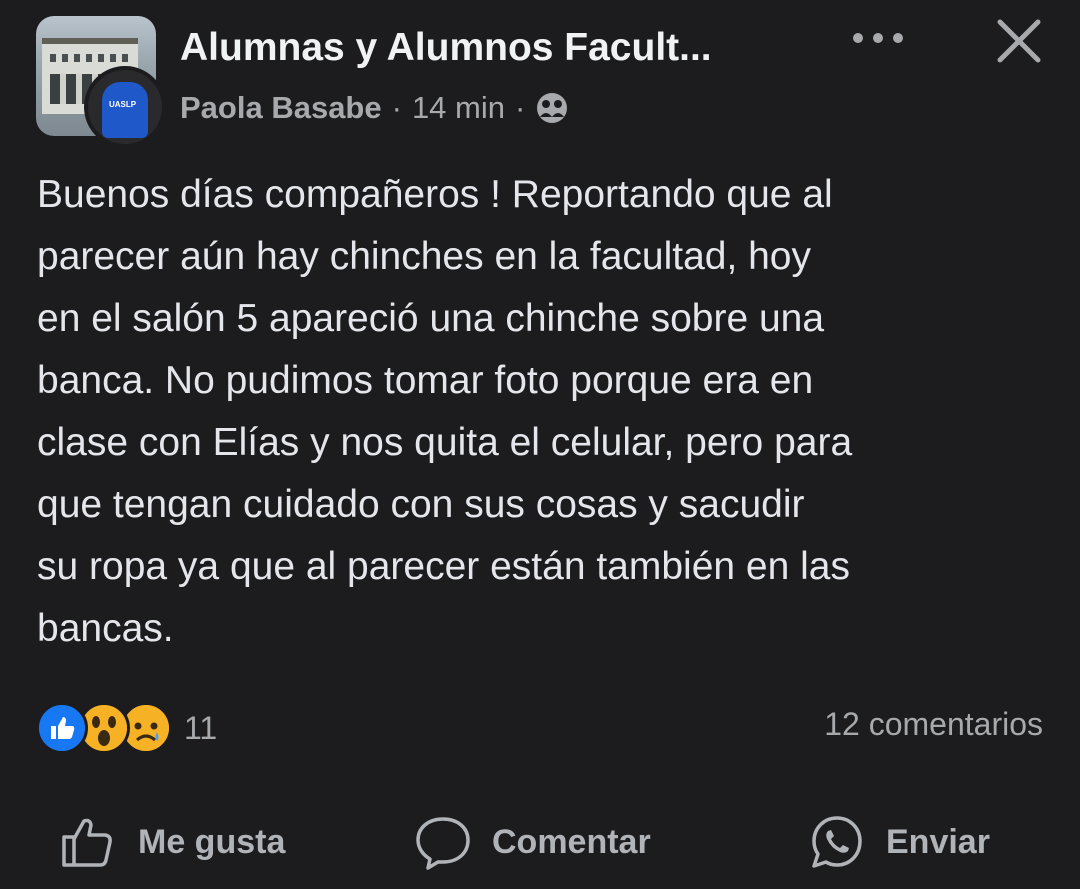  I want to click on like-button: Me gusta, so click(172, 842).